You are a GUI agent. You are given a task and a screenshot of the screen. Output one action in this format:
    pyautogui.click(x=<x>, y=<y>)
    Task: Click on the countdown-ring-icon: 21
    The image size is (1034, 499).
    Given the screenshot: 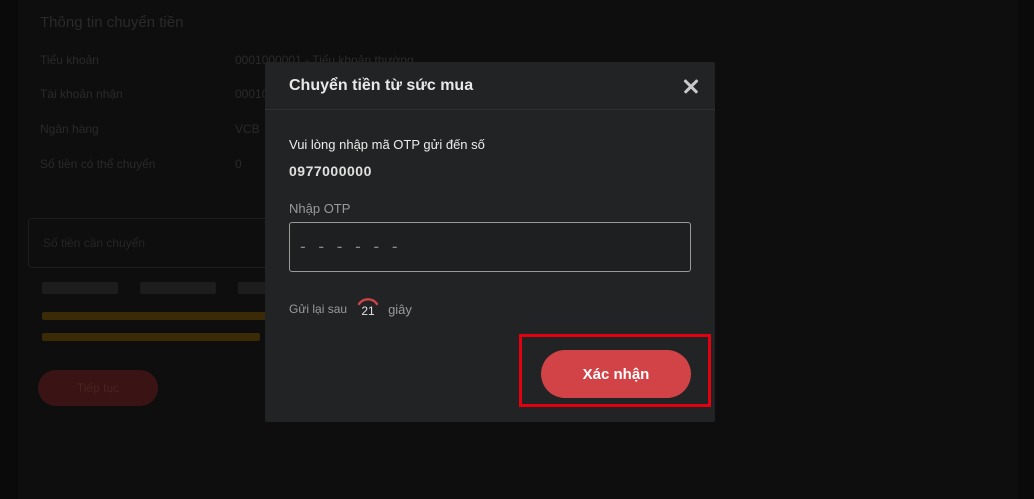 What is the action you would take?
    pyautogui.click(x=368, y=309)
    